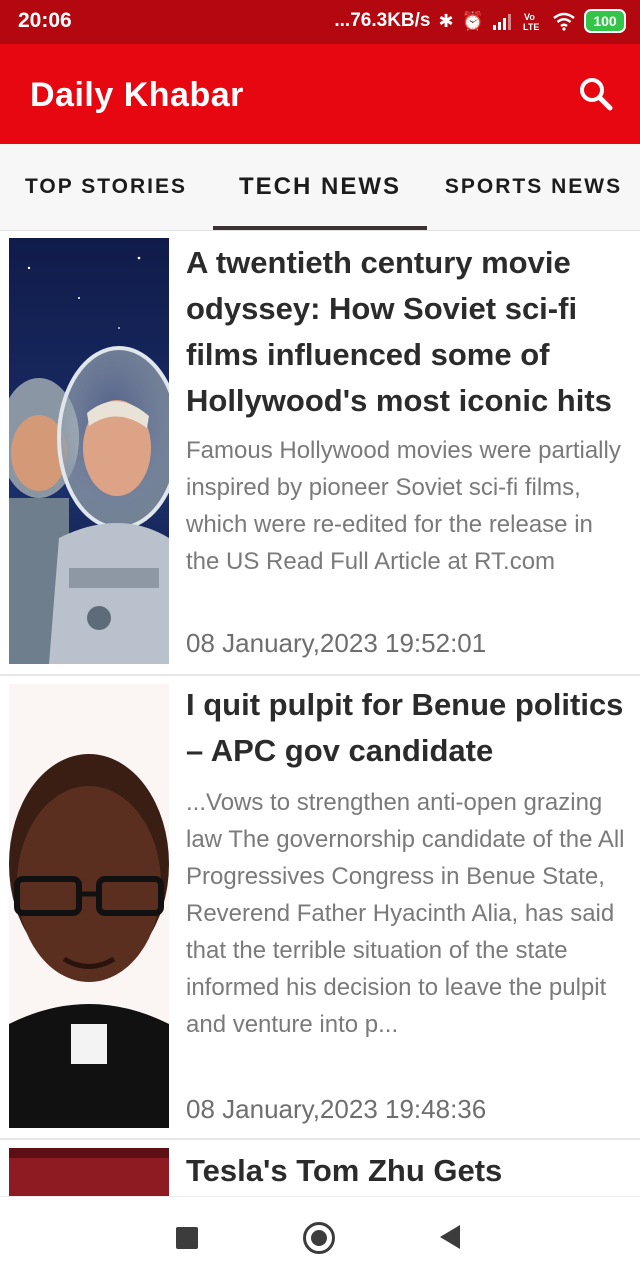  What do you see at coordinates (446, 21) in the screenshot?
I see `bluetooth-icon: ✱` at bounding box center [446, 21].